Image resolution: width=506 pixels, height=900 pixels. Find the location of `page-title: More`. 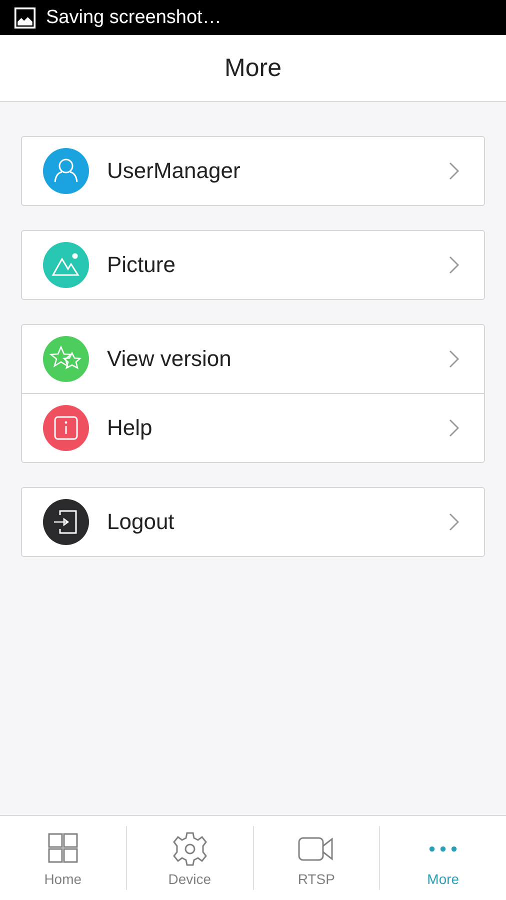

page-title: More is located at coordinates (253, 68).